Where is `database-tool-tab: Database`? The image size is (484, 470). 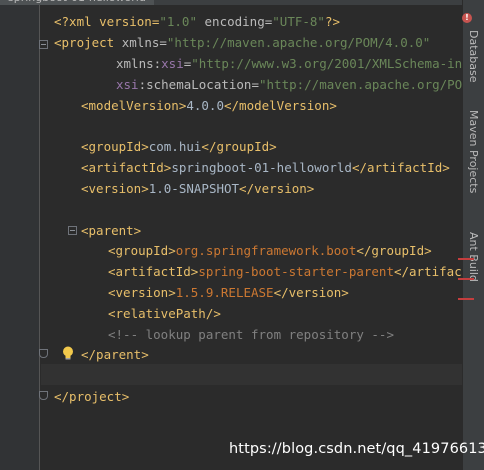 database-tool-tab: Database is located at coordinates (473, 56).